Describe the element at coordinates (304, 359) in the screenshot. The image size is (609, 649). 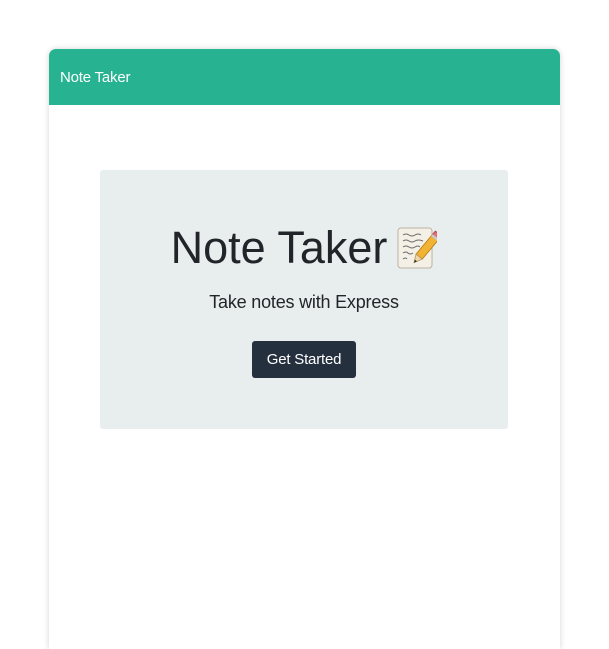
I see `get-started-button: Get Started` at that location.